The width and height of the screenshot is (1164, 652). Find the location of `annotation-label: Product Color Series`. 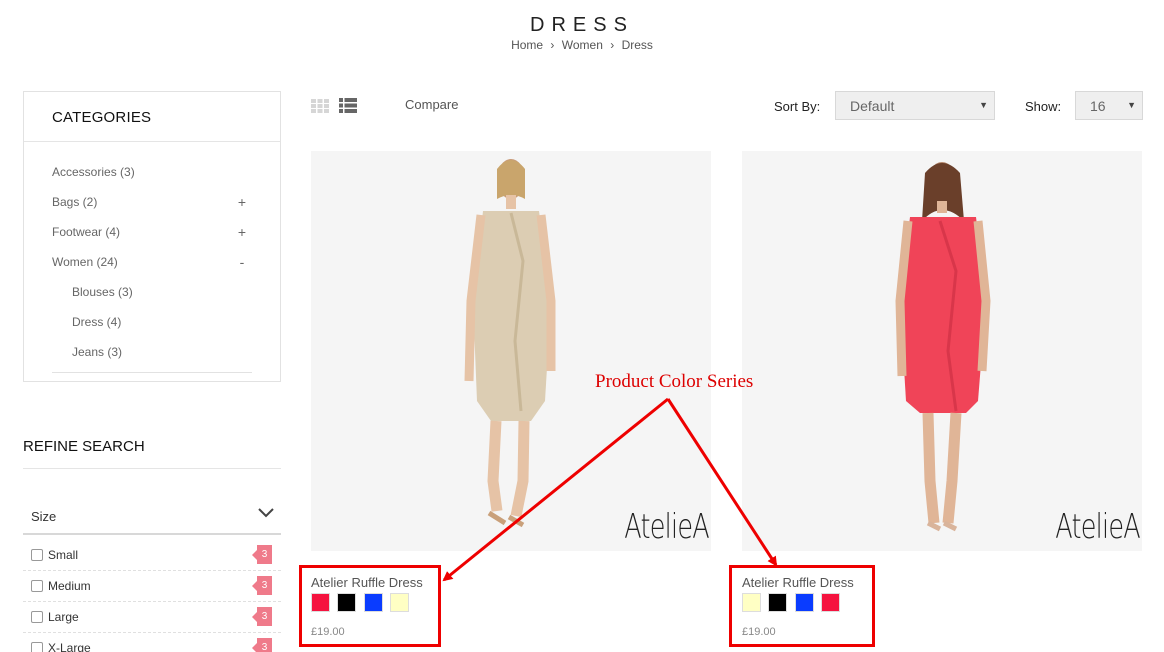

annotation-label: Product Color Series is located at coordinates (674, 381).